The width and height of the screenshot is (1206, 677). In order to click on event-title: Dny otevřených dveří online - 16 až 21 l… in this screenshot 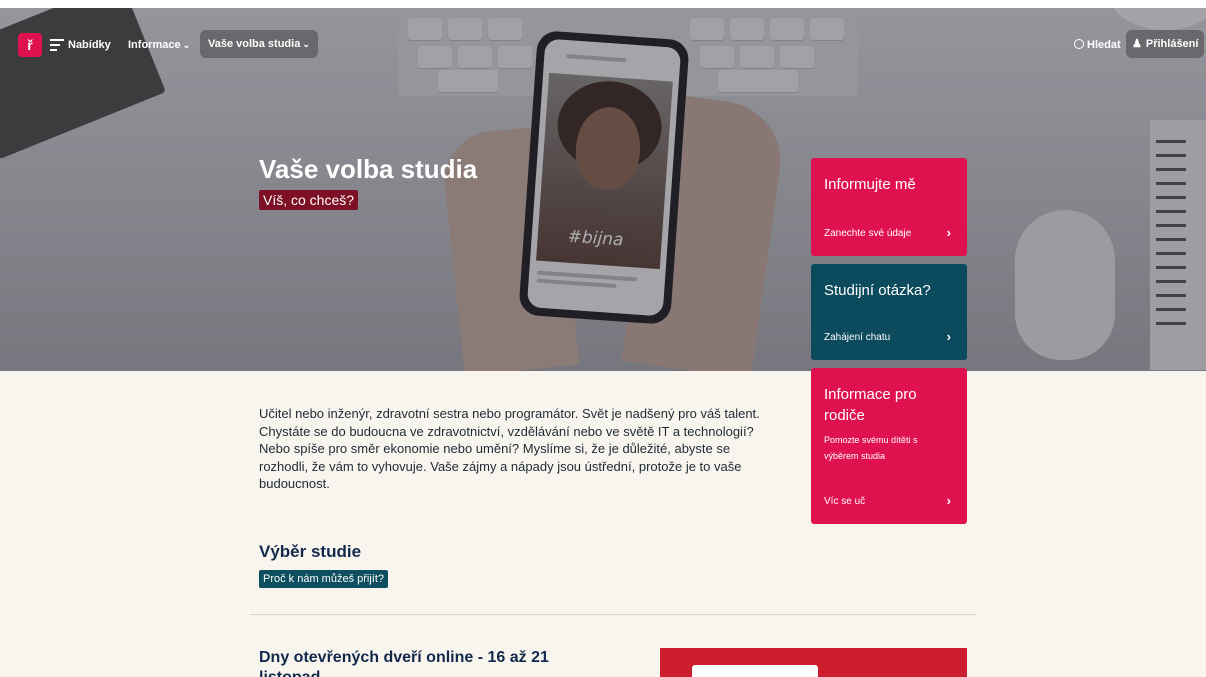, I will do `click(419, 662)`.